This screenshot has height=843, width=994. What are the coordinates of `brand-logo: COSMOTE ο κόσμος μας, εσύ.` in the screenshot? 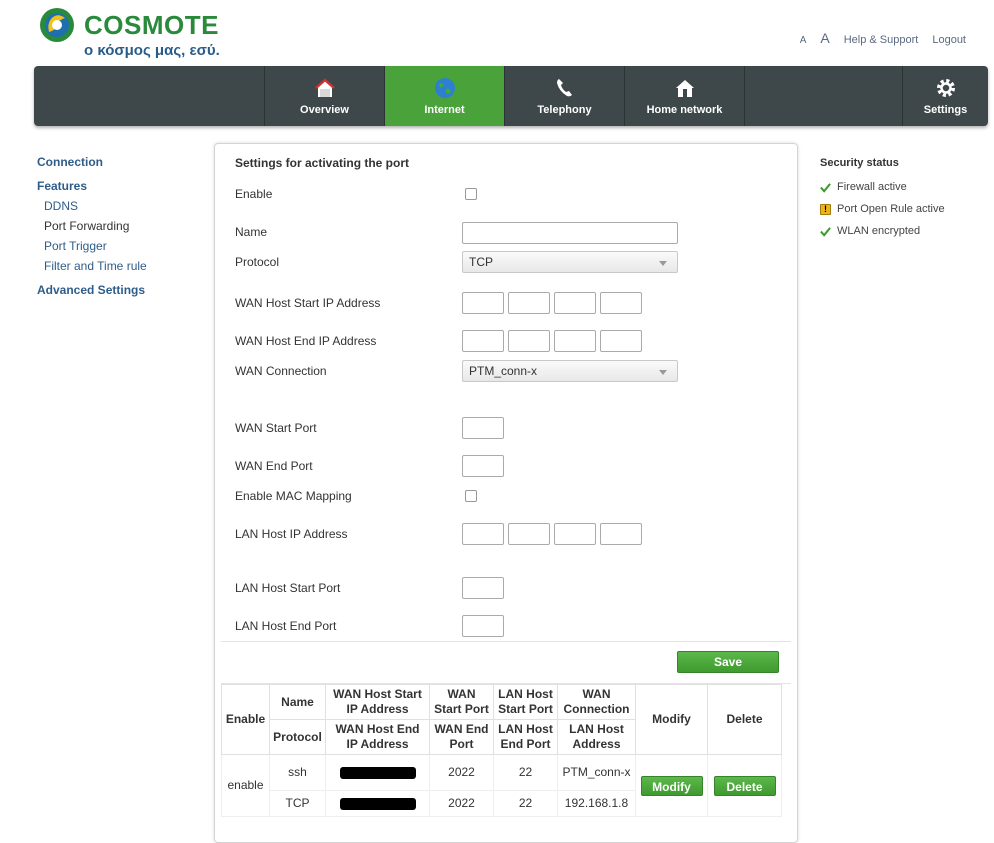 It's located at (138, 34).